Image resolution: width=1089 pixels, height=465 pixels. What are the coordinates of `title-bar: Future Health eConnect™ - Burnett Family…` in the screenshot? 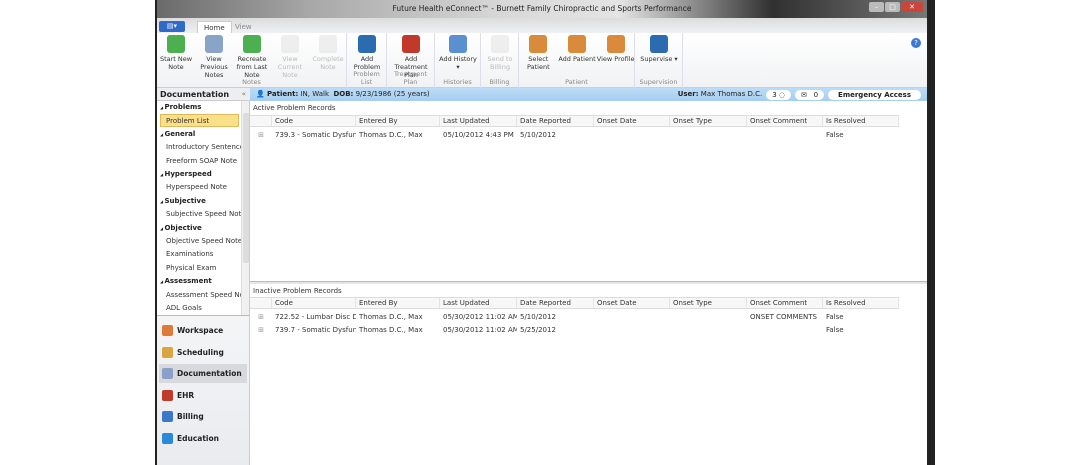 It's located at (542, 9).